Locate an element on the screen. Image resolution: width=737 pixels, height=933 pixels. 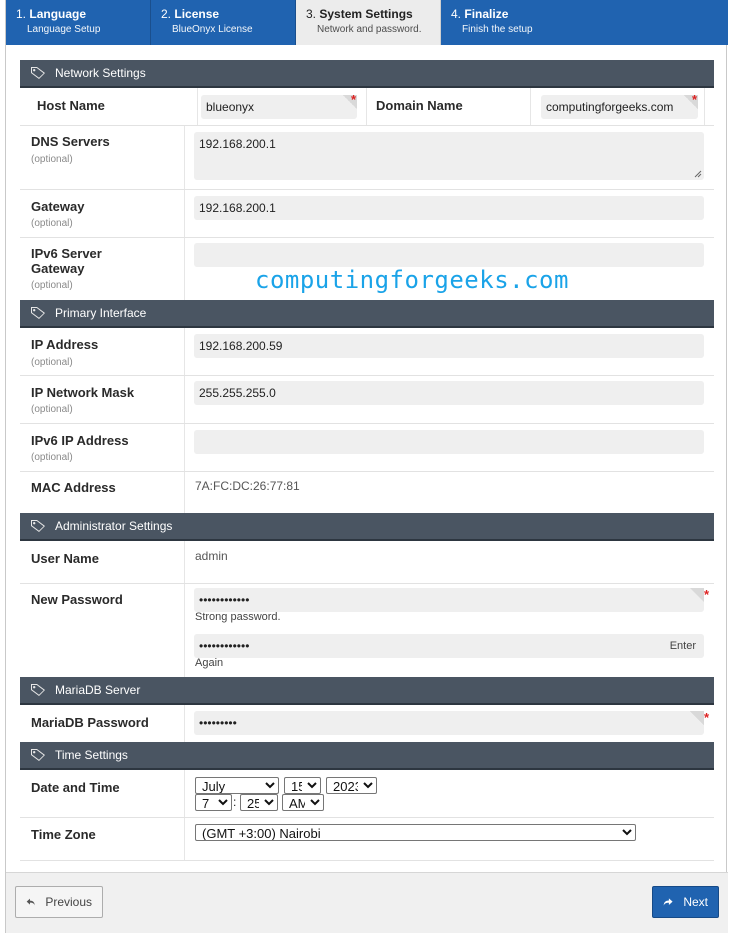
step-license: 2. License BlueOnyx License is located at coordinates (223, 22).